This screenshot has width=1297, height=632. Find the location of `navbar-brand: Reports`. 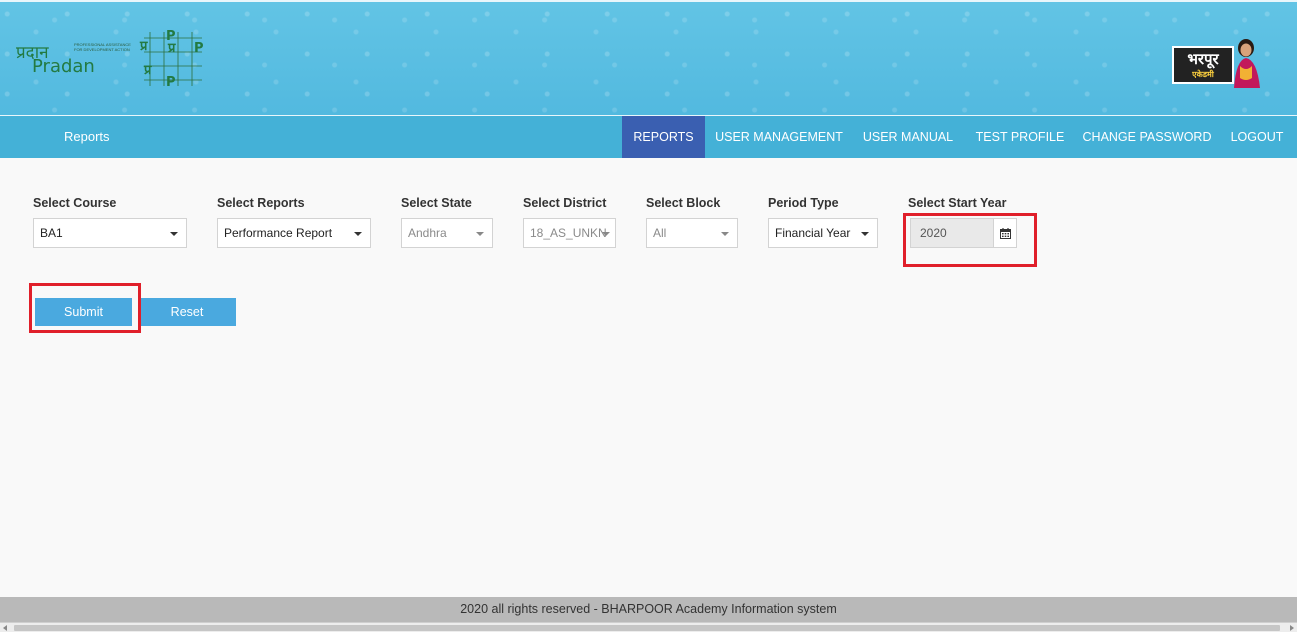

navbar-brand: Reports is located at coordinates (87, 137).